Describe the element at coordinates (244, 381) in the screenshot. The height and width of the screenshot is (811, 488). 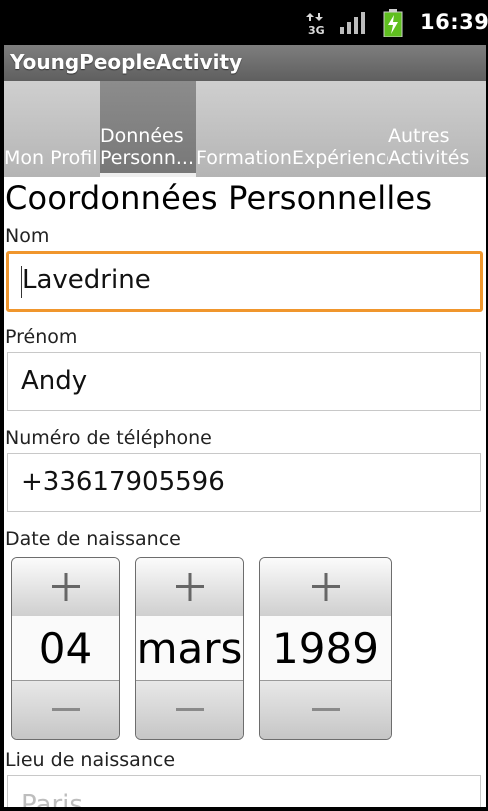
I see `prenom-field: Andy` at that location.